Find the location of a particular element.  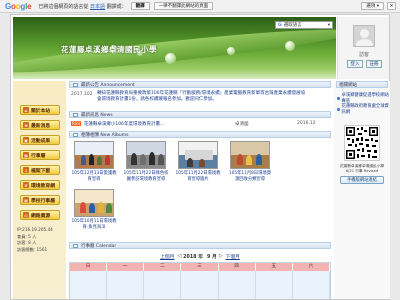

album-caption: 105年11月8日環境資源回收分類宣導 is located at coordinates (250, 176).